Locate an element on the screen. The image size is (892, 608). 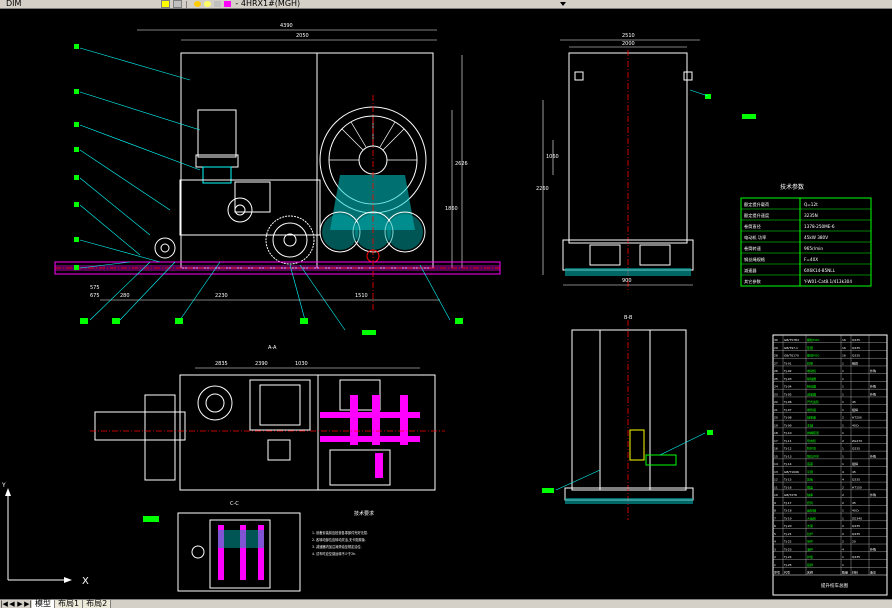
parts-row: 14 TJ-14 底座 1 组焊 is located at coordinates (816, 463).